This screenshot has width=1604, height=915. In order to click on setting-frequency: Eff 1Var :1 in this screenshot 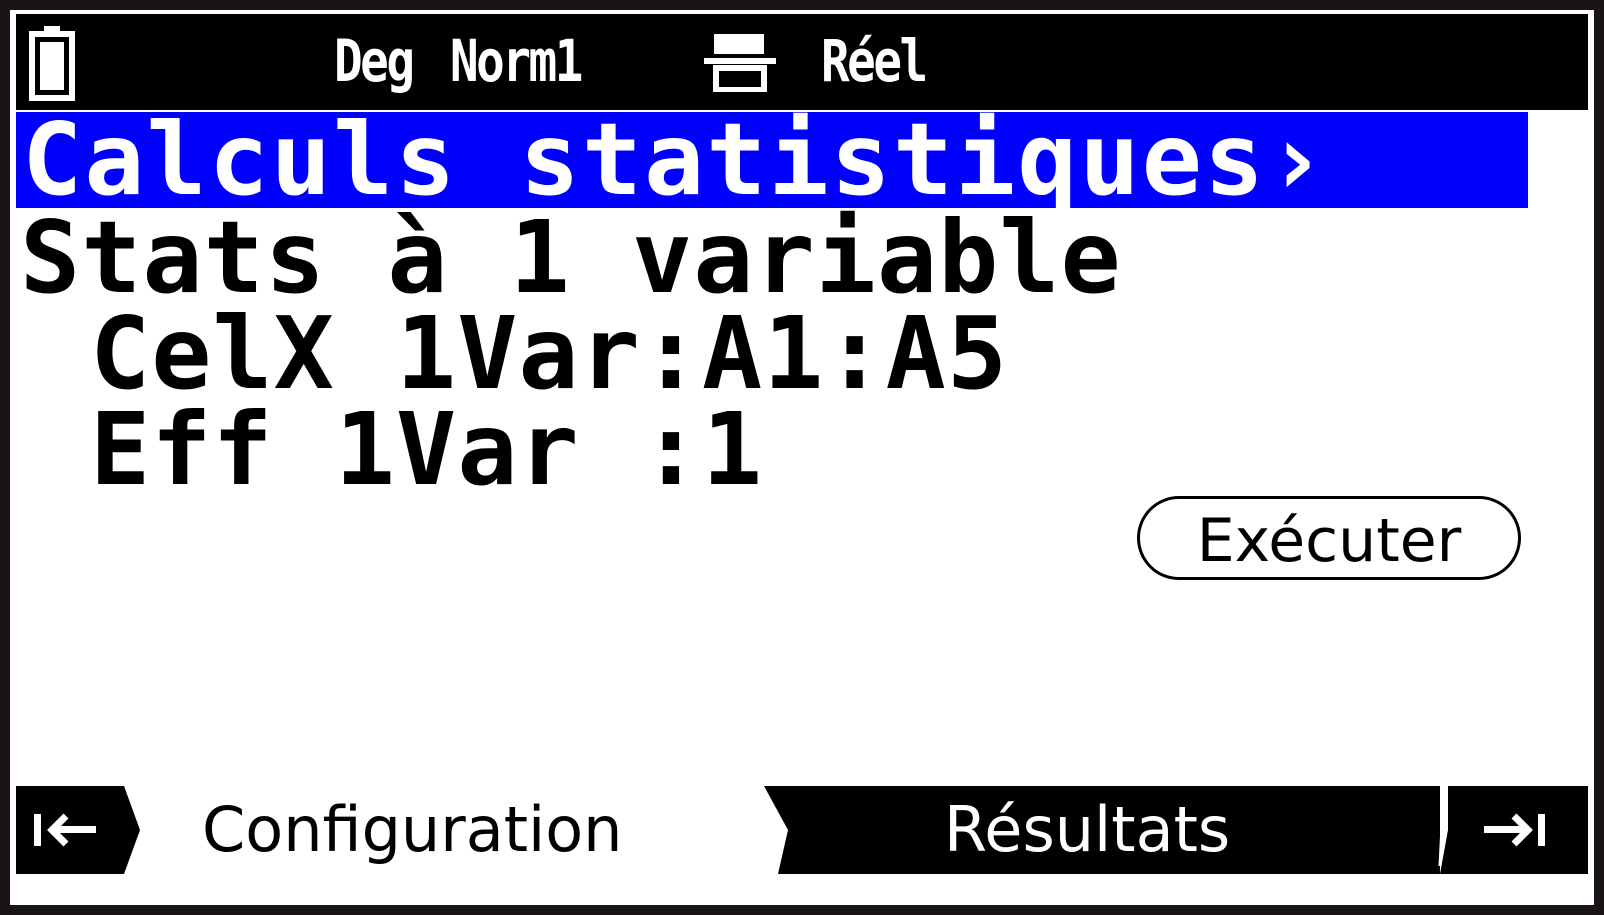, I will do `click(426, 450)`.